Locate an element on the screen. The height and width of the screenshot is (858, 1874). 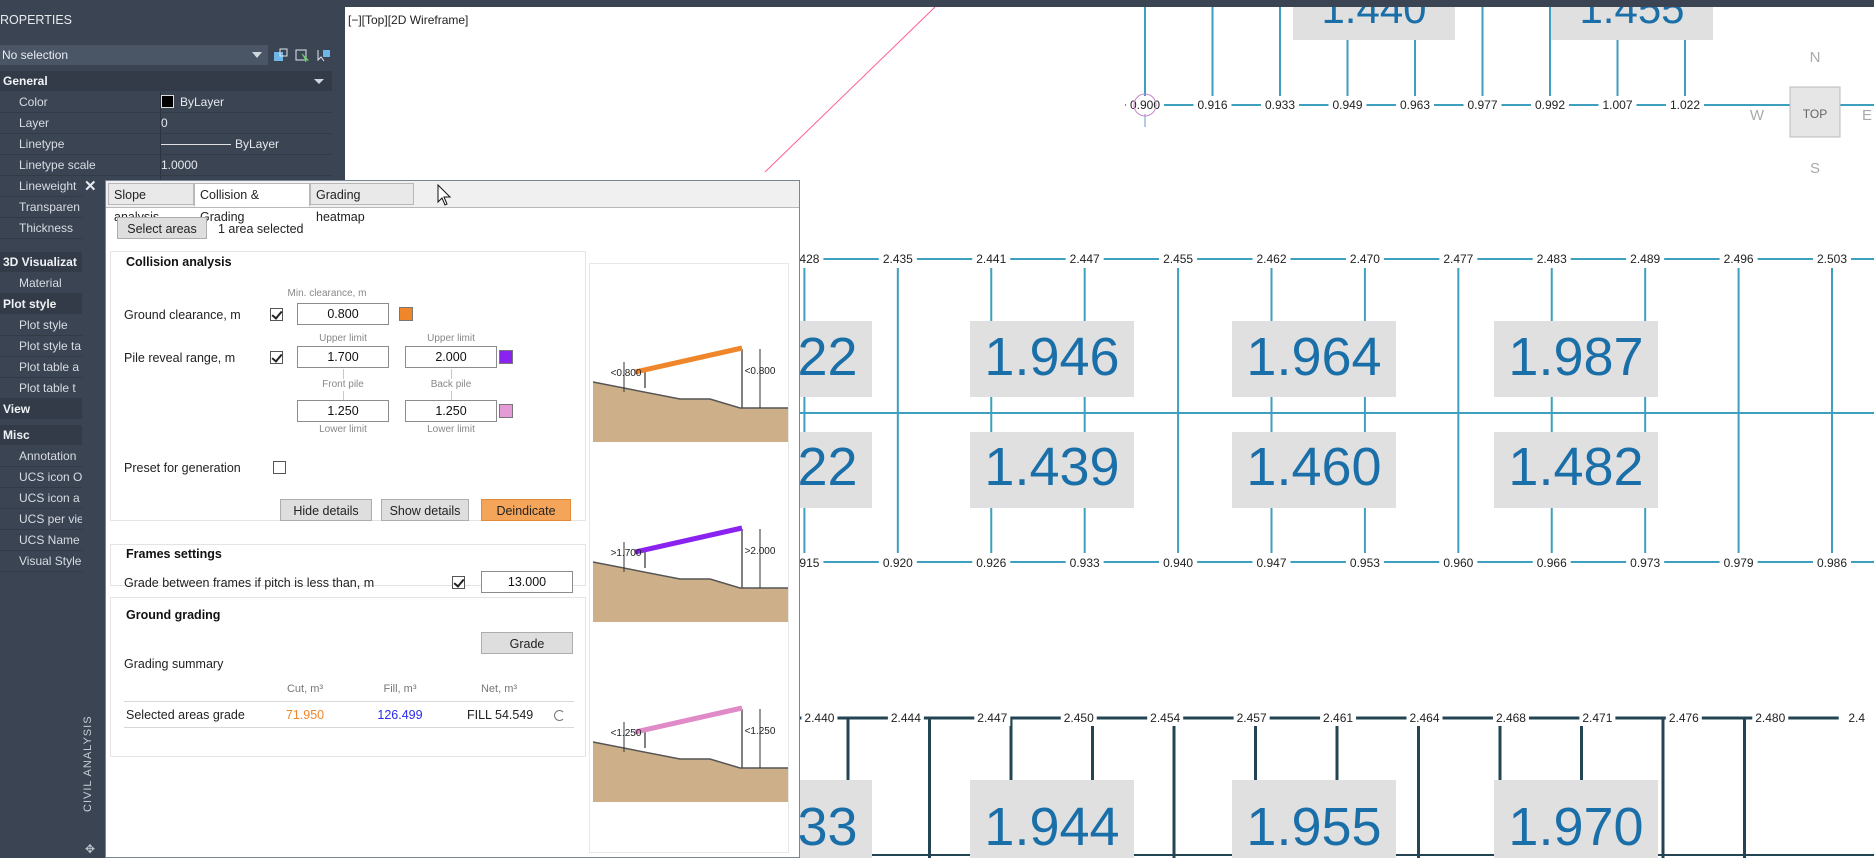
big-value-lower: 1.460 is located at coordinates (1313, 467).